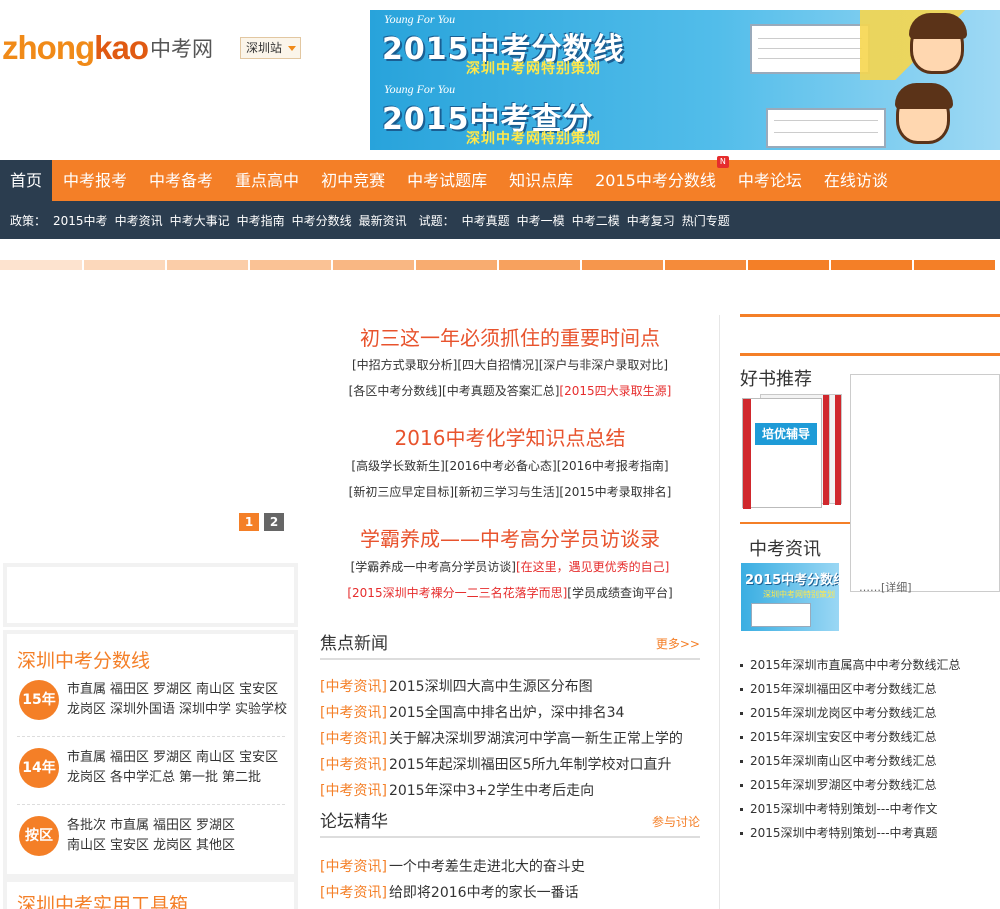 This screenshot has width=1000, height=909. What do you see at coordinates (850, 664) in the screenshot?
I see `side-list-item: 2015年深圳市直属高中中考分数线汇总` at bounding box center [850, 664].